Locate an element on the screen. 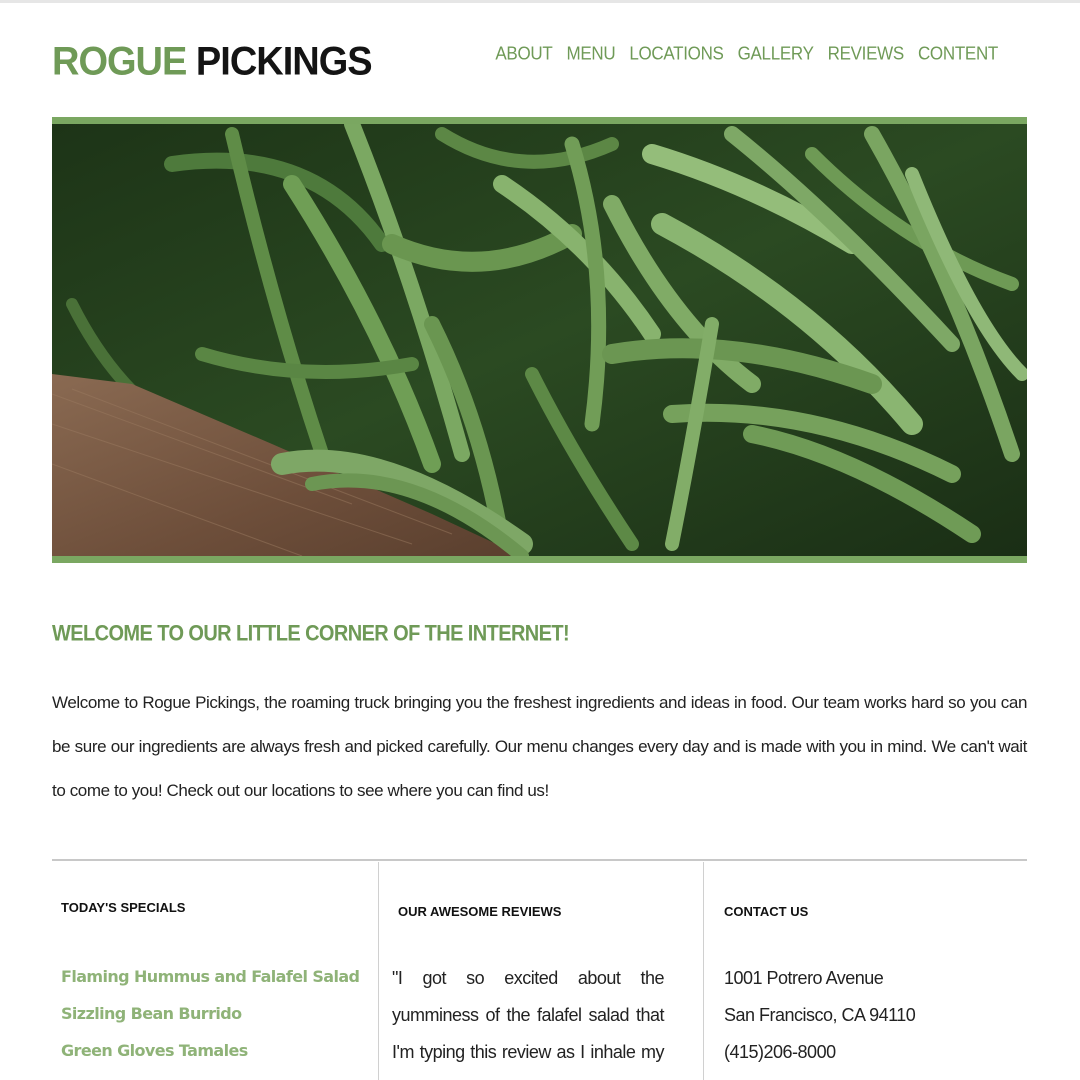  nav-locations: LOCATIONS is located at coordinates (676, 54).